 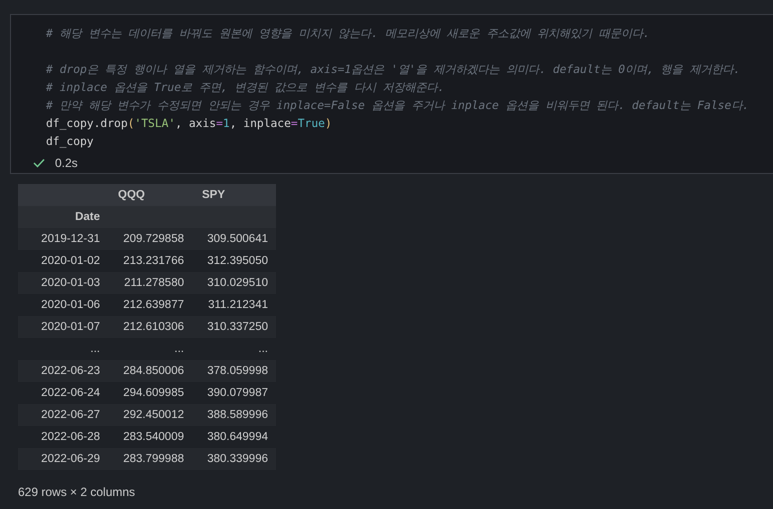 I want to click on index-cell: 2020-01-03, so click(x=63, y=283).